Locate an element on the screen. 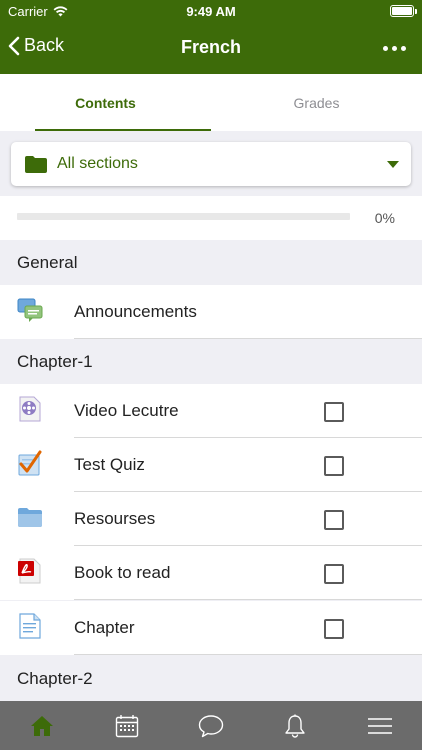  back-button: Back is located at coordinates (36, 45).